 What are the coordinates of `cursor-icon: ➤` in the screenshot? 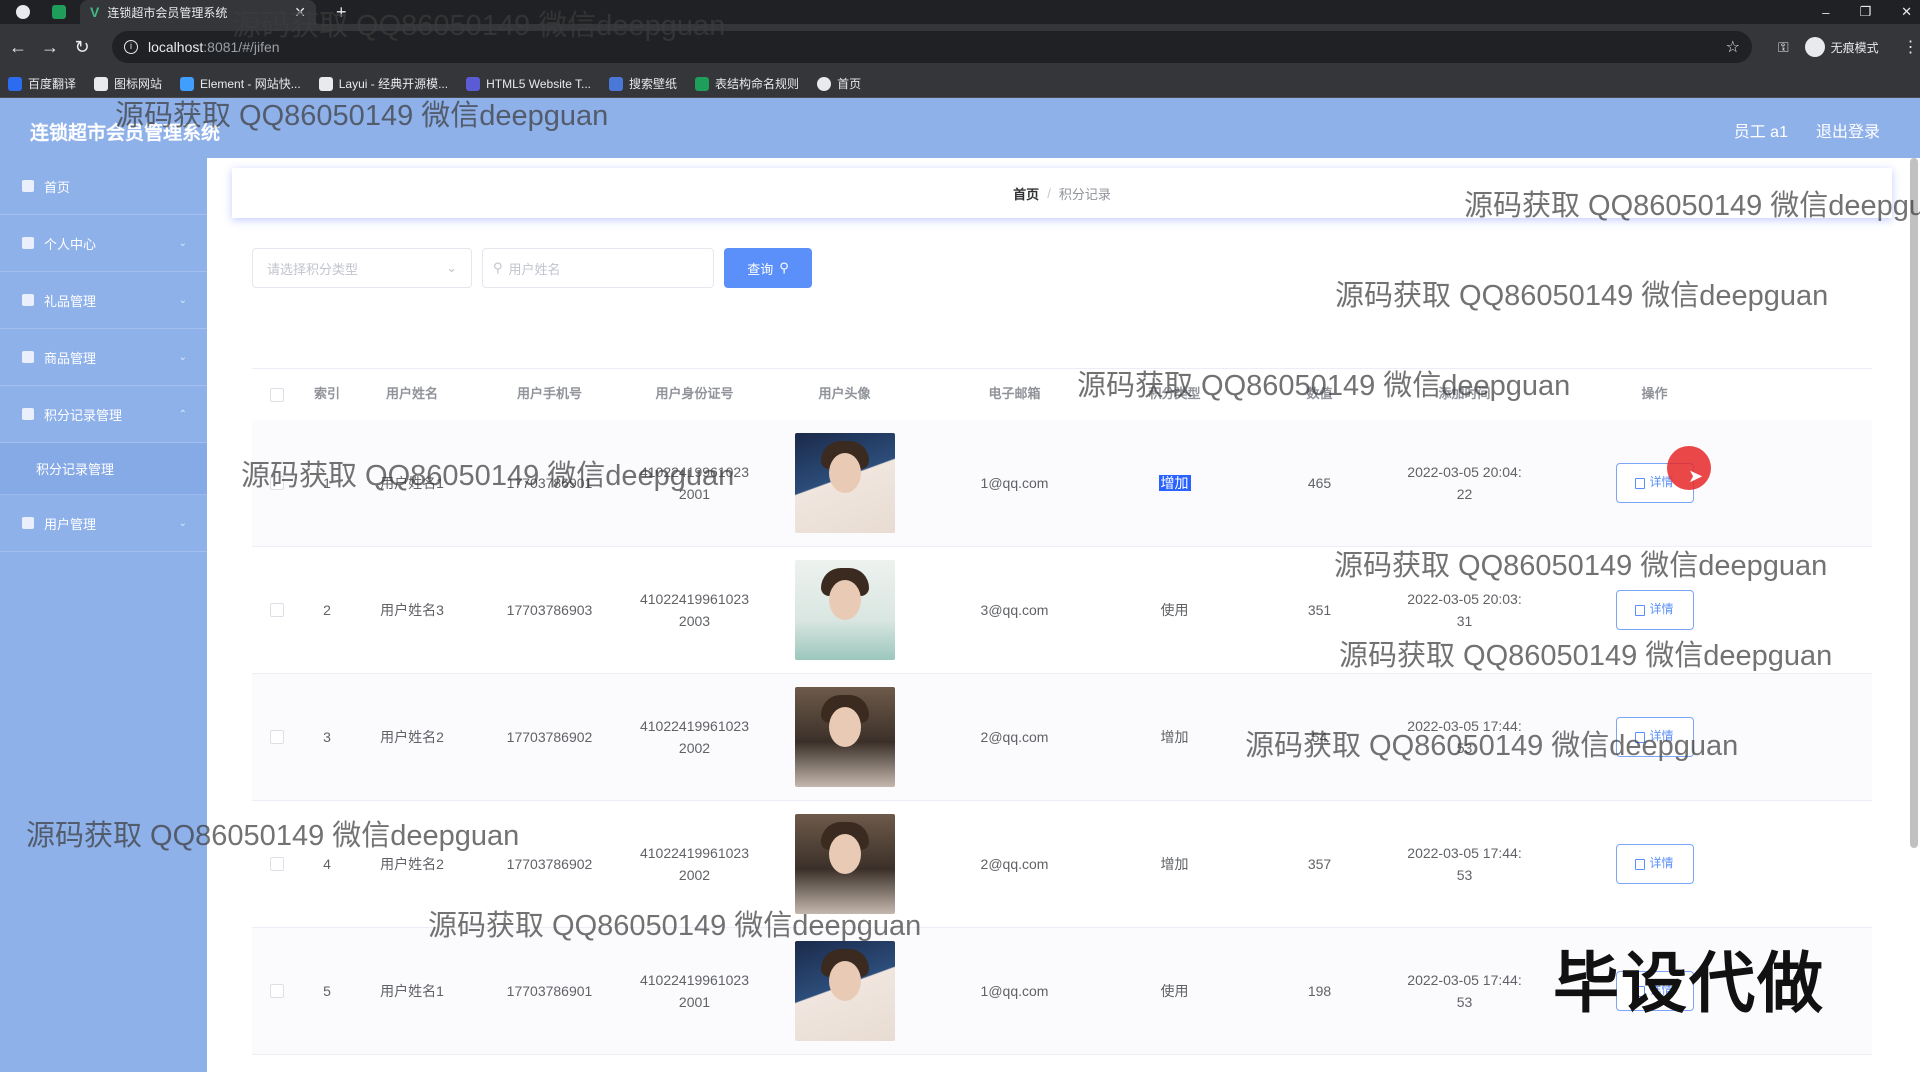 It's located at (1696, 476).